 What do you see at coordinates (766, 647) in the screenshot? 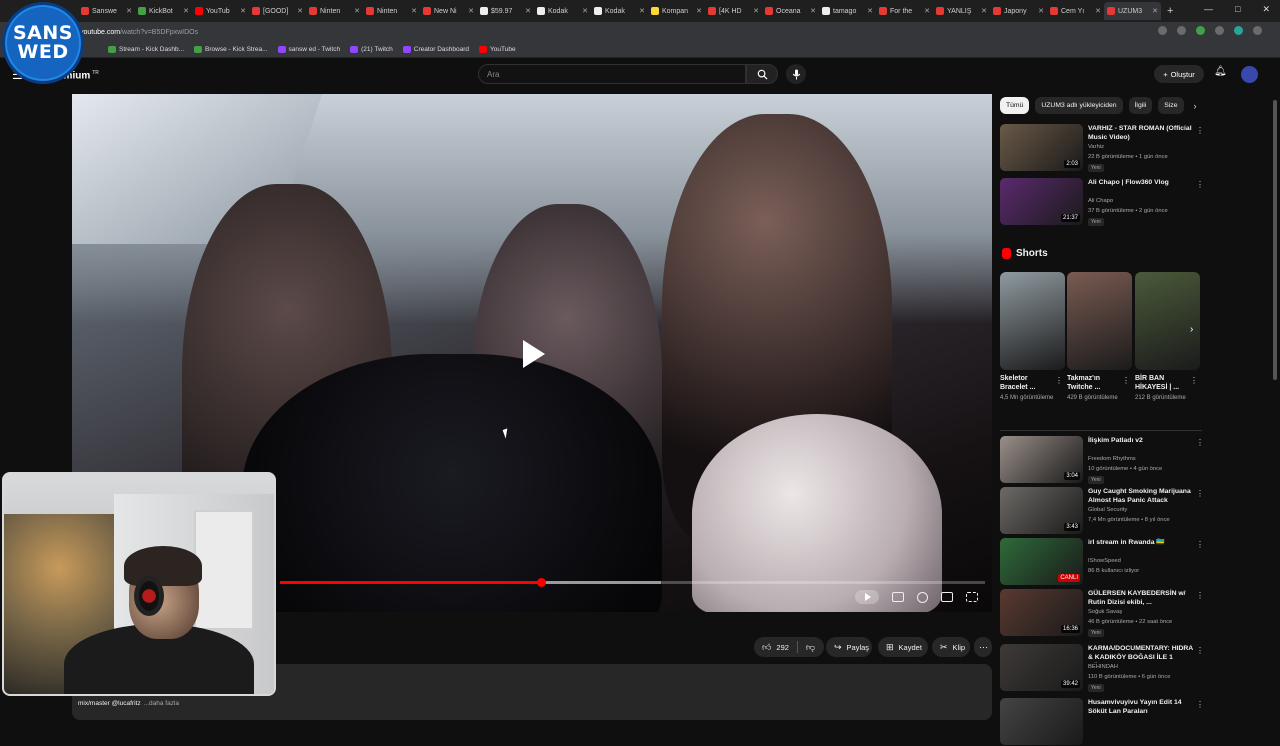
I see `like-icon: 👍︎` at bounding box center [766, 647].